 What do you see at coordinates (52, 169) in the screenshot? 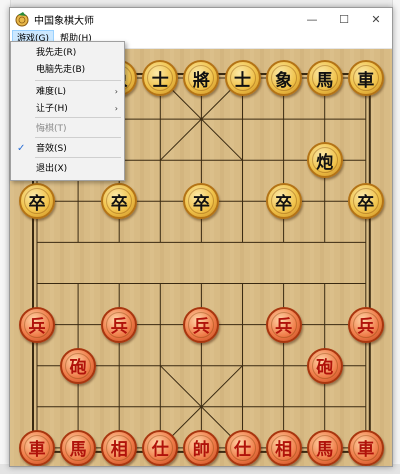
I see `menu-item-label: 退出(X)` at bounding box center [52, 169].